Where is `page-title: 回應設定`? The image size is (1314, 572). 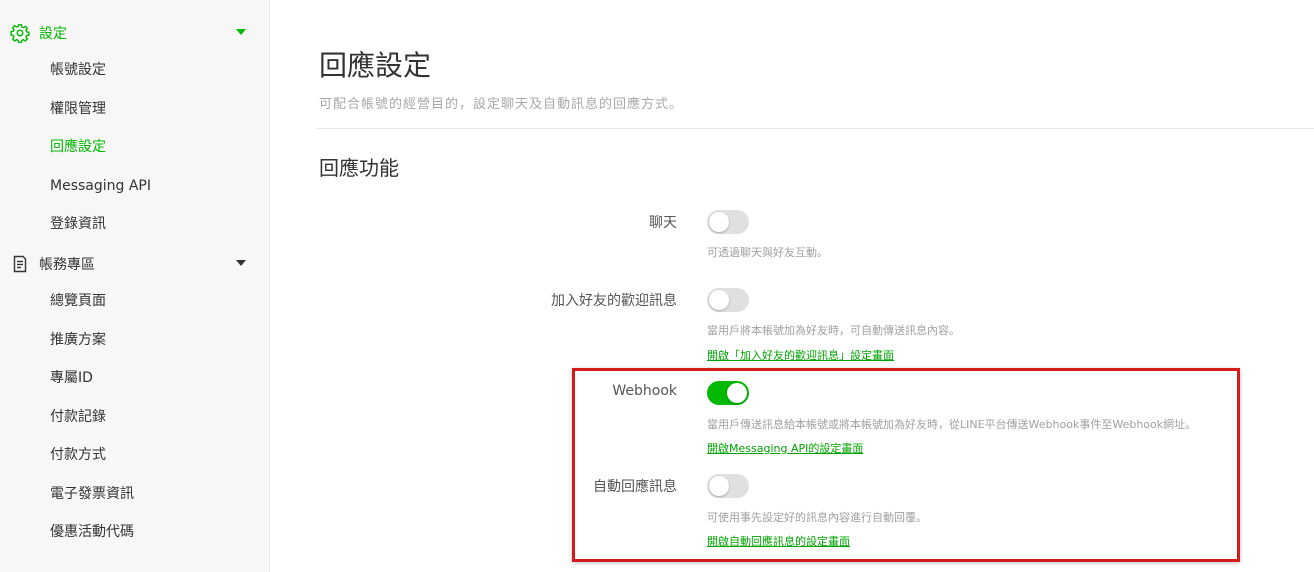 page-title: 回應設定 is located at coordinates (375, 65).